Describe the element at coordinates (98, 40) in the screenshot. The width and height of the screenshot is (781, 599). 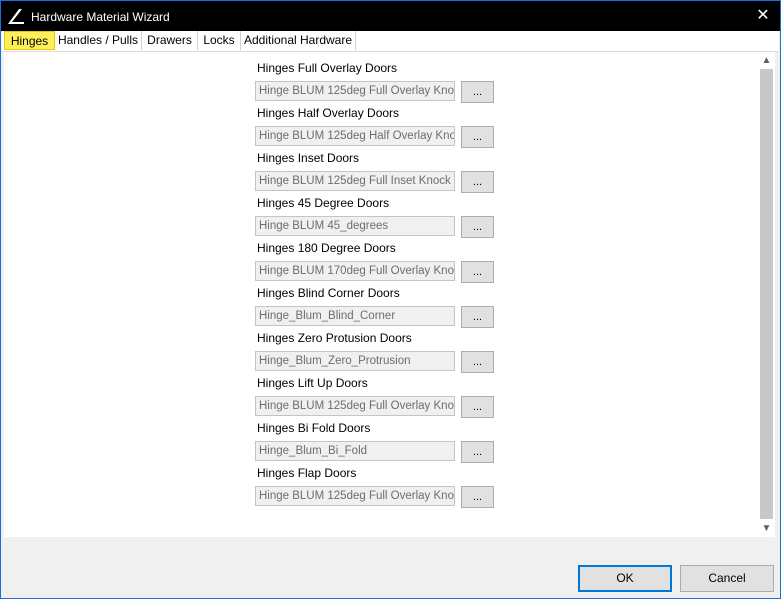
I see `tab-handles-pulls: Handles / Pulls` at that location.